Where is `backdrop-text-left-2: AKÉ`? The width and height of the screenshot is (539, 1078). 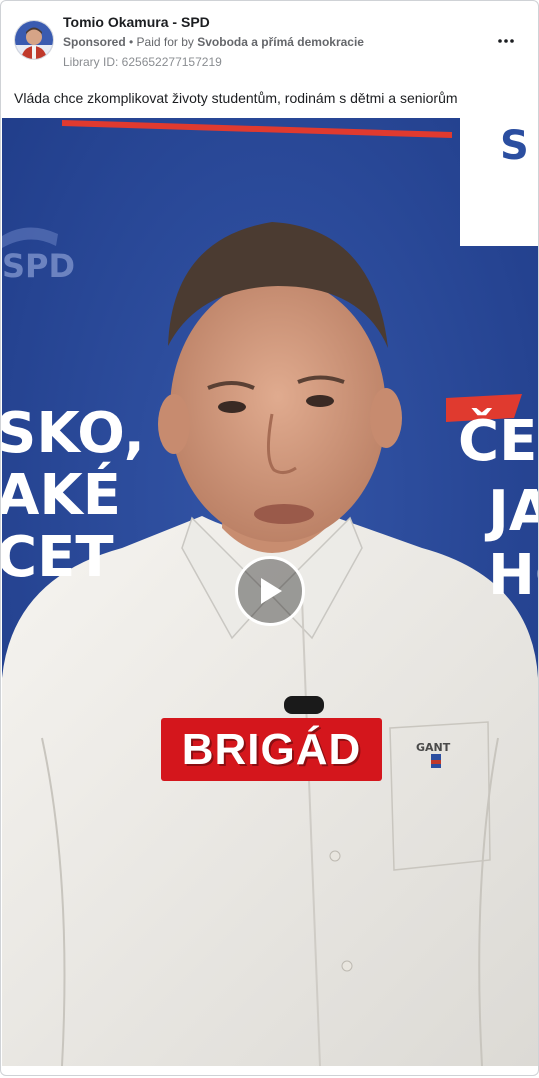 backdrop-text-left-2: AKÉ is located at coordinates (61, 495).